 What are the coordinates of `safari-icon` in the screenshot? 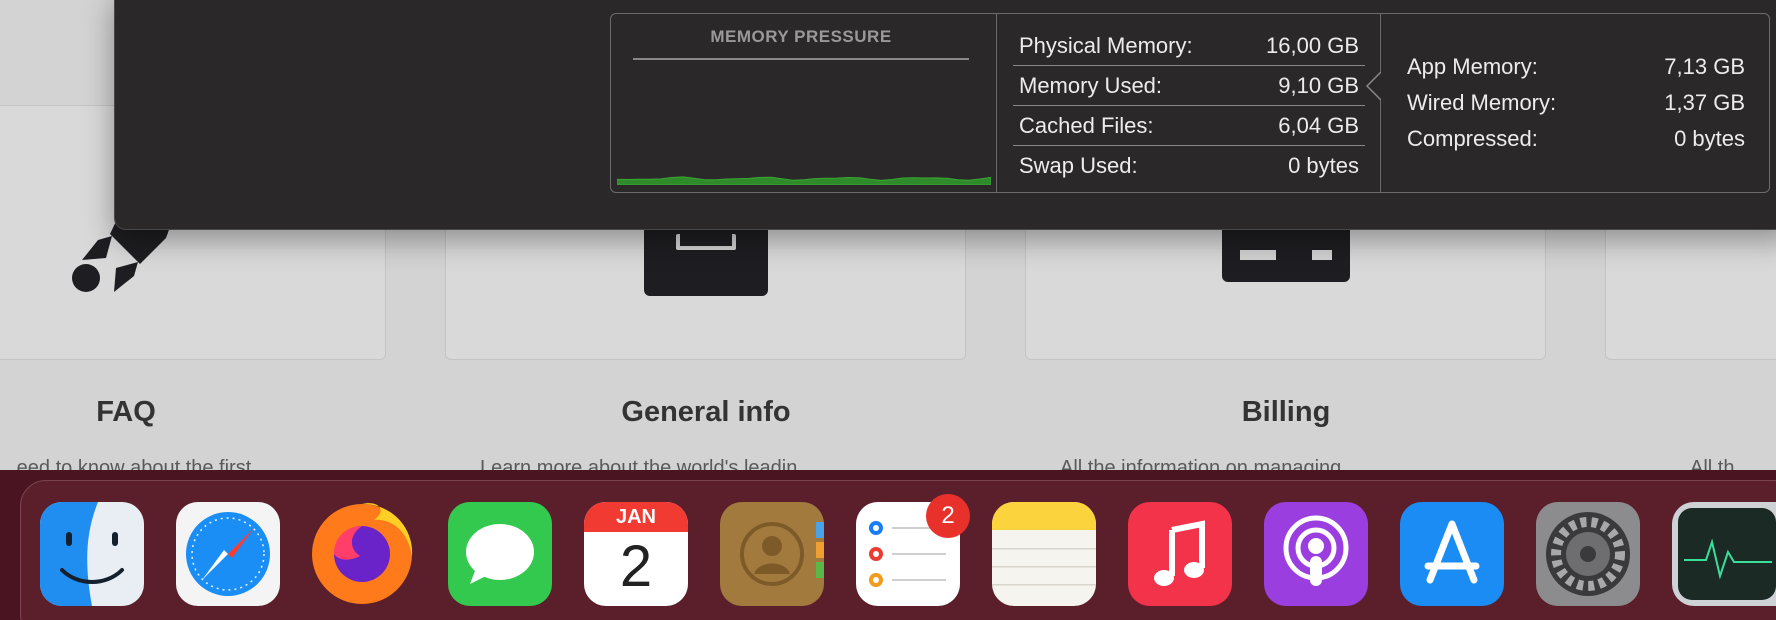 It's located at (228, 554).